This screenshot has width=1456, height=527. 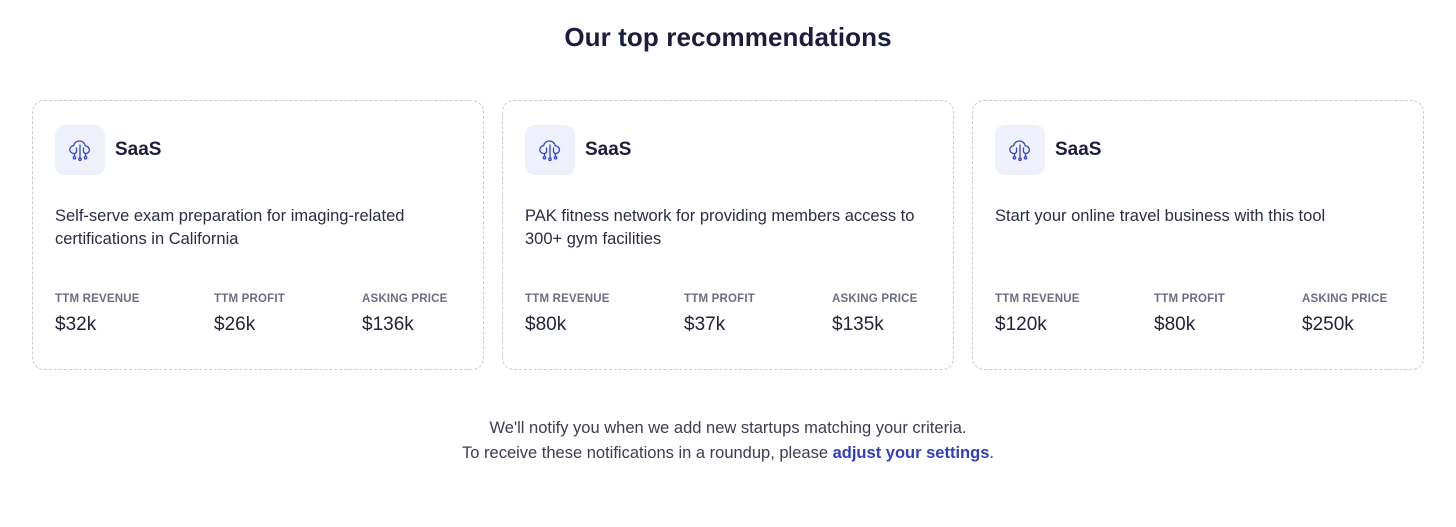 I want to click on metric-asking-price: ASKING PRICE $250k, so click(x=1353, y=314).